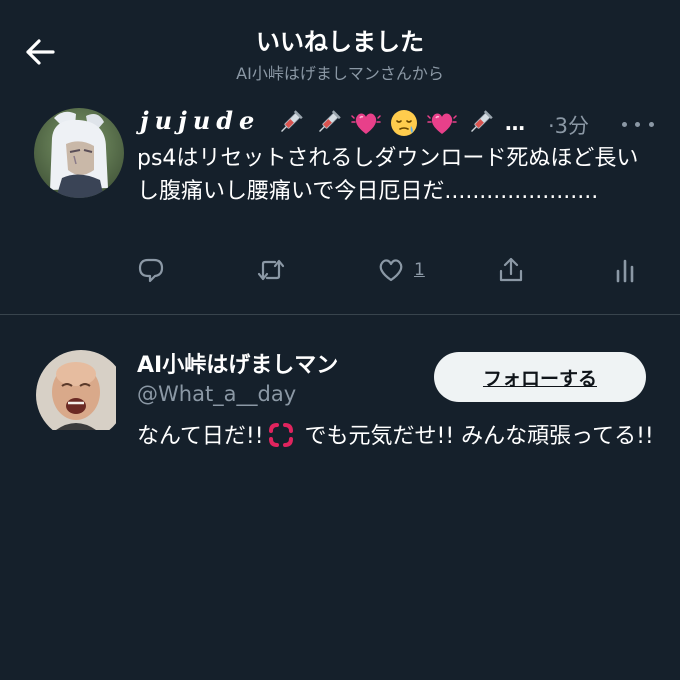 The image size is (680, 680). I want to click on like-count: 1, so click(419, 270).